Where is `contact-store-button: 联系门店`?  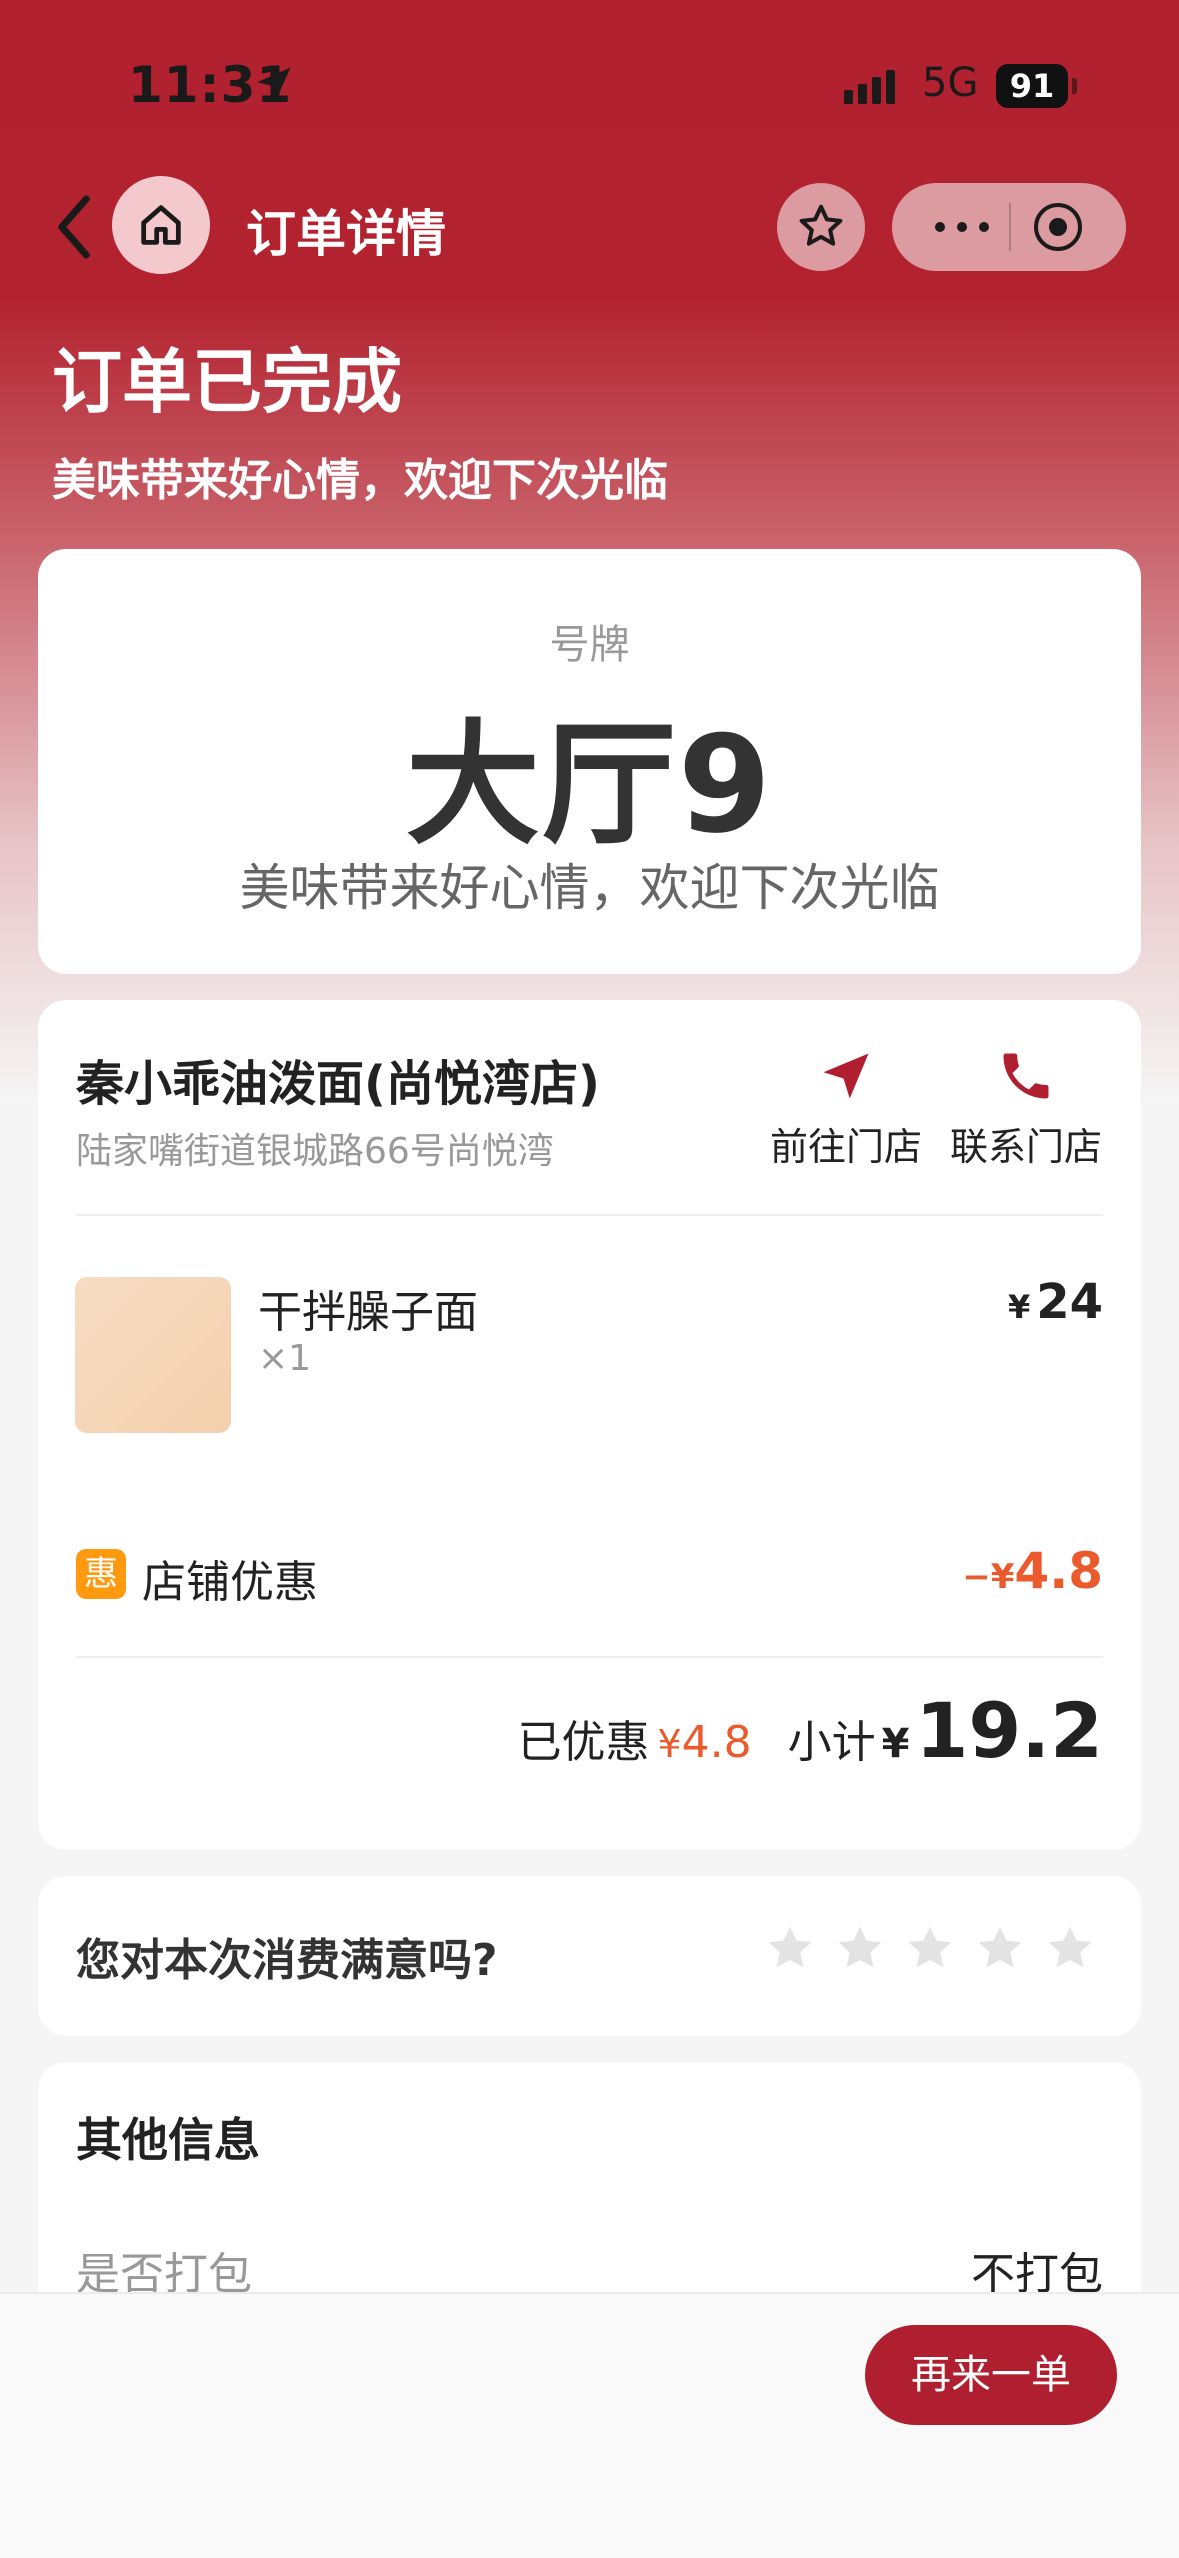
contact-store-button: 联系门店 is located at coordinates (1026, 1108).